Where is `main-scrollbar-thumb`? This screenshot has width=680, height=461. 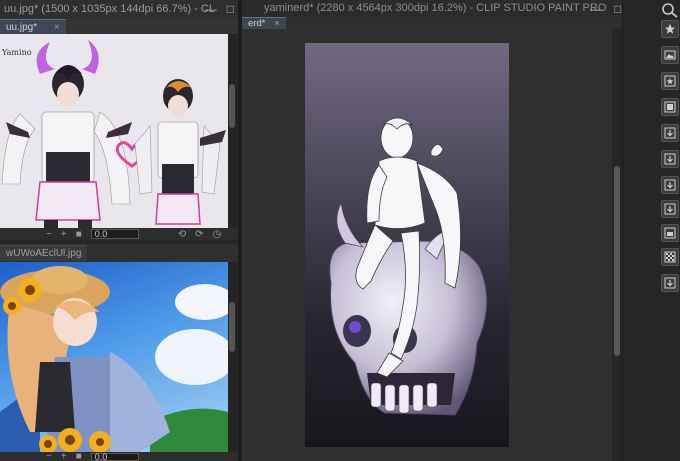
main-scrollbar-thumb is located at coordinates (617, 261).